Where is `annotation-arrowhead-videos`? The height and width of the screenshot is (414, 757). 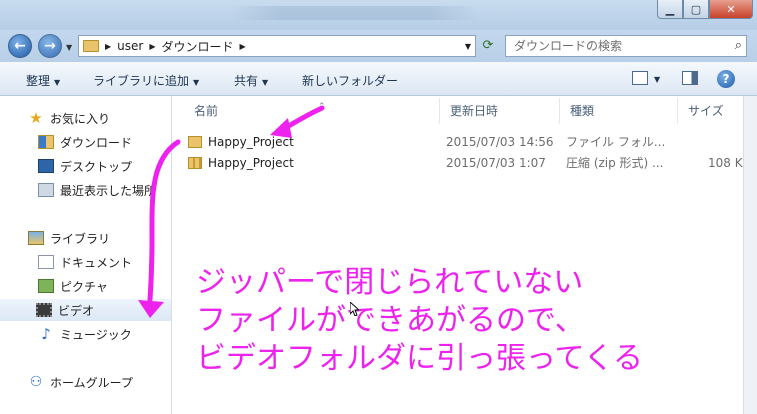 annotation-arrowhead-videos is located at coordinates (151, 309).